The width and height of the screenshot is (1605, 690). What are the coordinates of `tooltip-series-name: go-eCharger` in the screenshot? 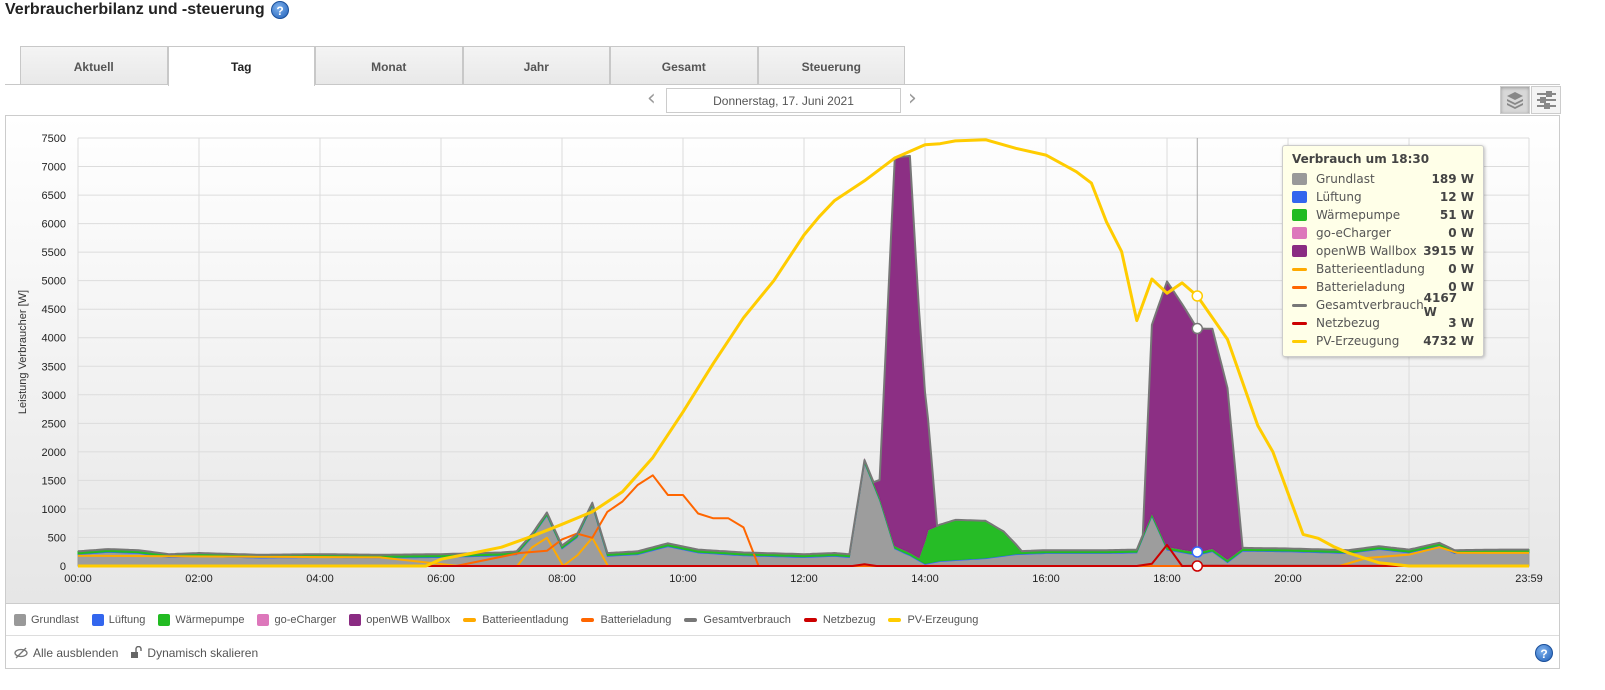 It's located at (1353, 233).